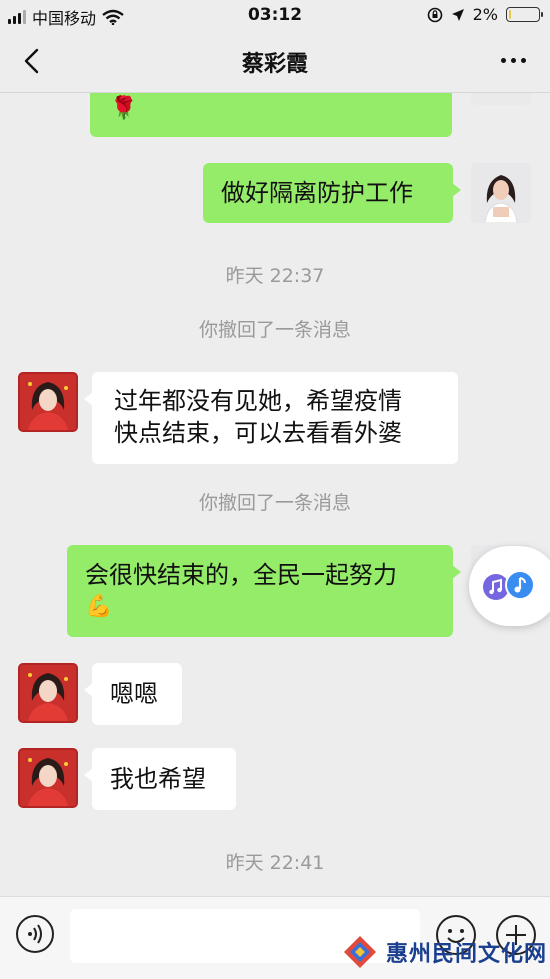 The height and width of the screenshot is (979, 550). Describe the element at coordinates (271, 418) in the screenshot. I see `message-bubble-received: 过年都没有见她，希望疫情 快点结束，可以去看看外婆` at that location.